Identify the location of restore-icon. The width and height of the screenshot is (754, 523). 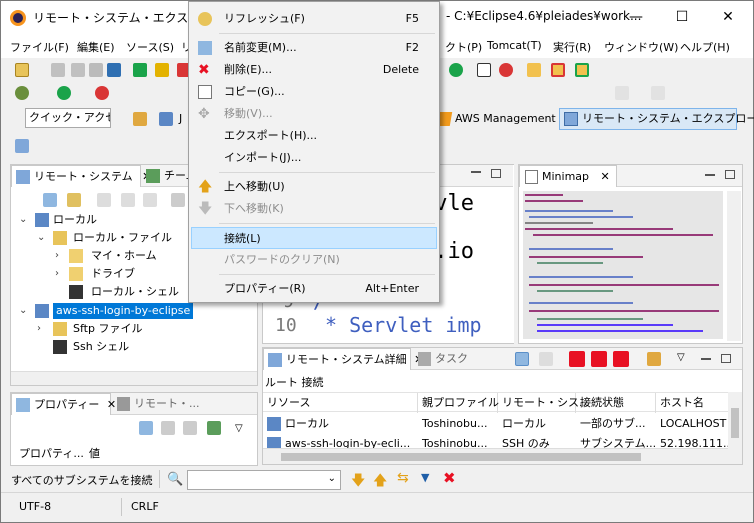
(190, 428).